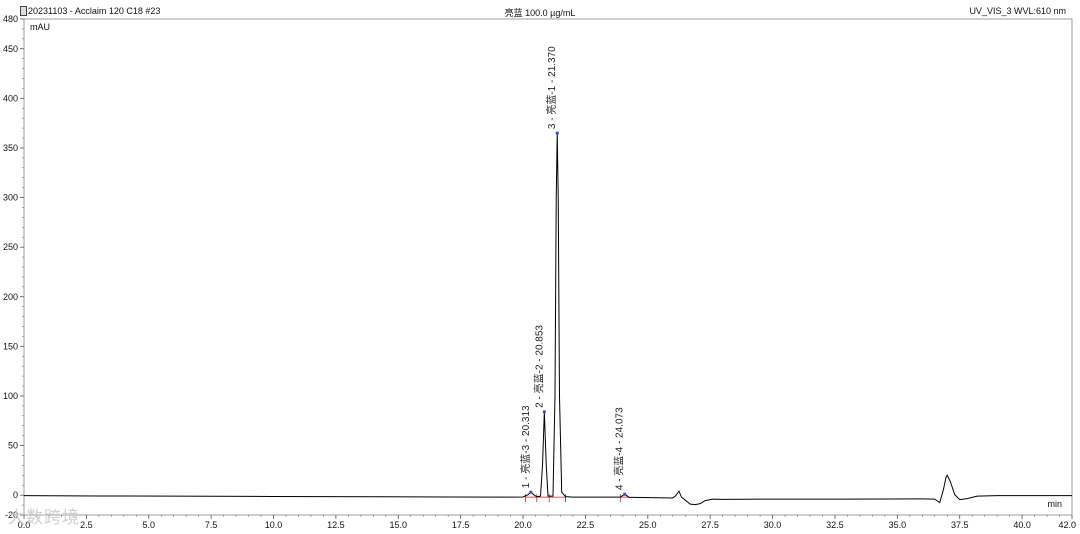 The width and height of the screenshot is (1080, 534). Describe the element at coordinates (10, 198) in the screenshot. I see `y-tick-label: 300` at that location.